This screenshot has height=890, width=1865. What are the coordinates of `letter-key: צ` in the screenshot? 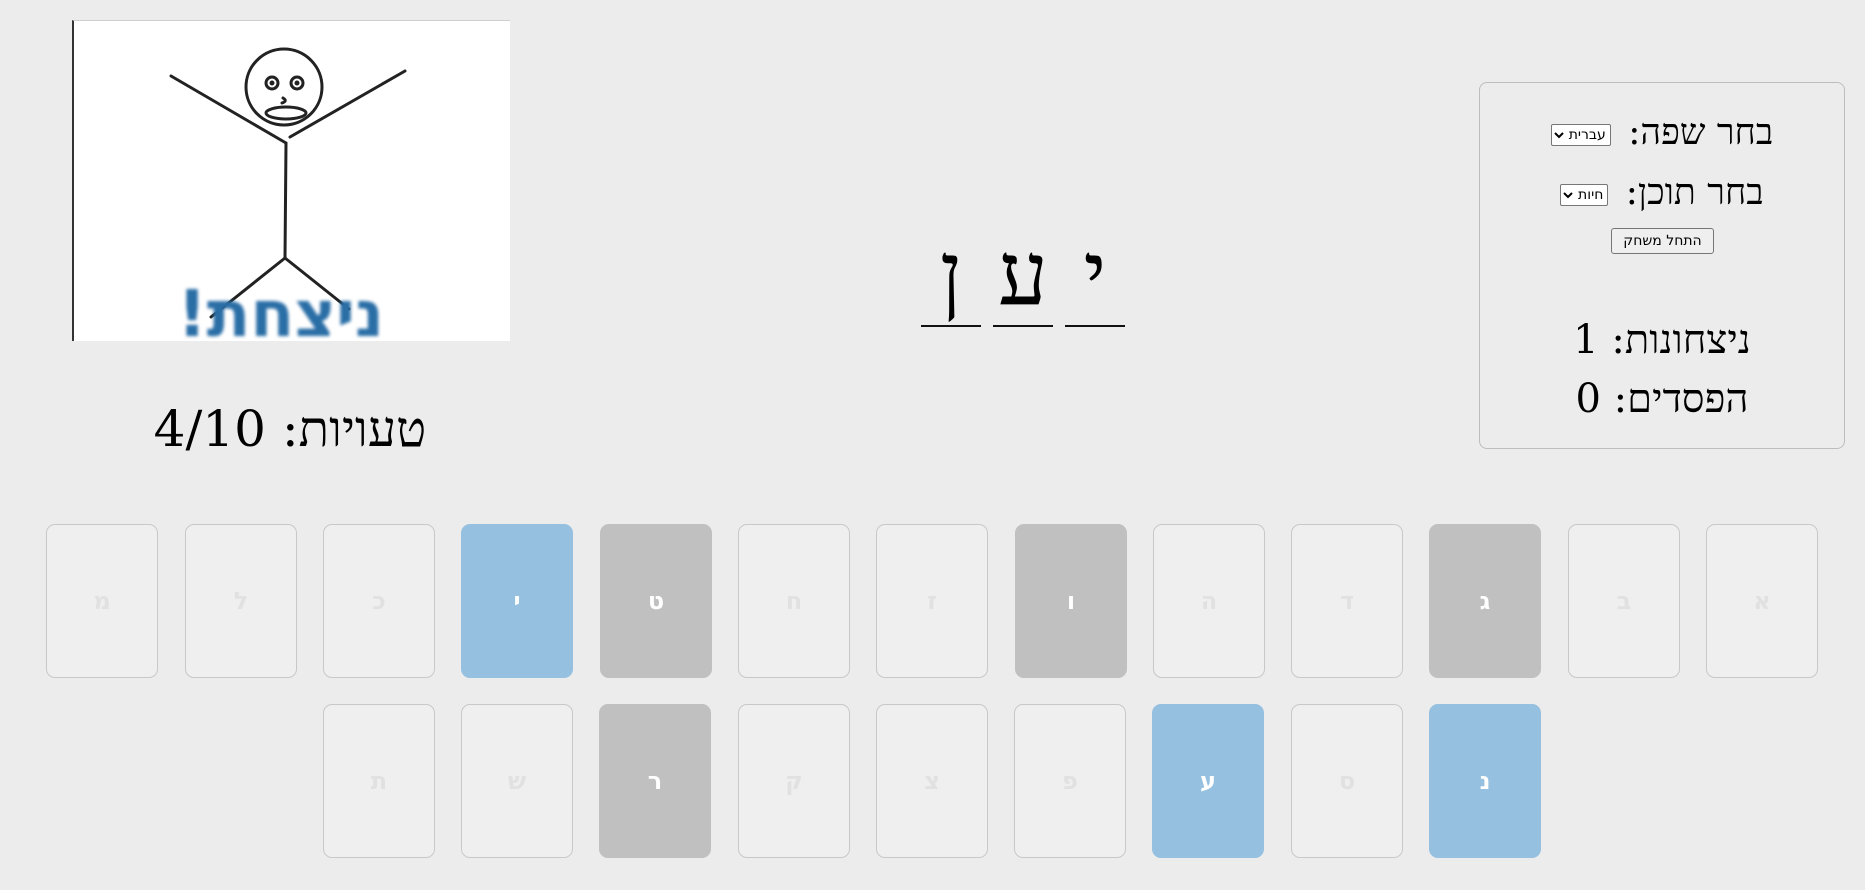 It's located at (932, 781).